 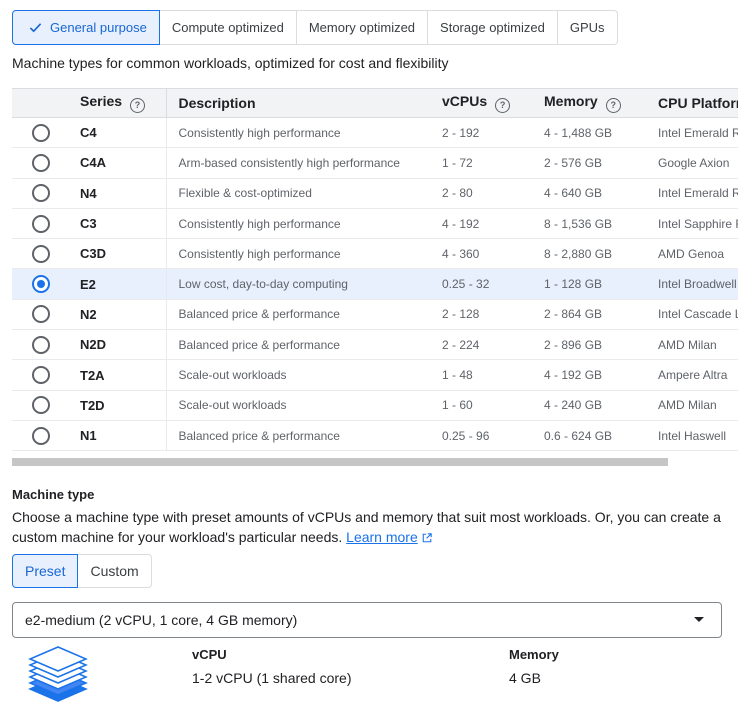 I want to click on series-cell: C4A, so click(x=93, y=163).